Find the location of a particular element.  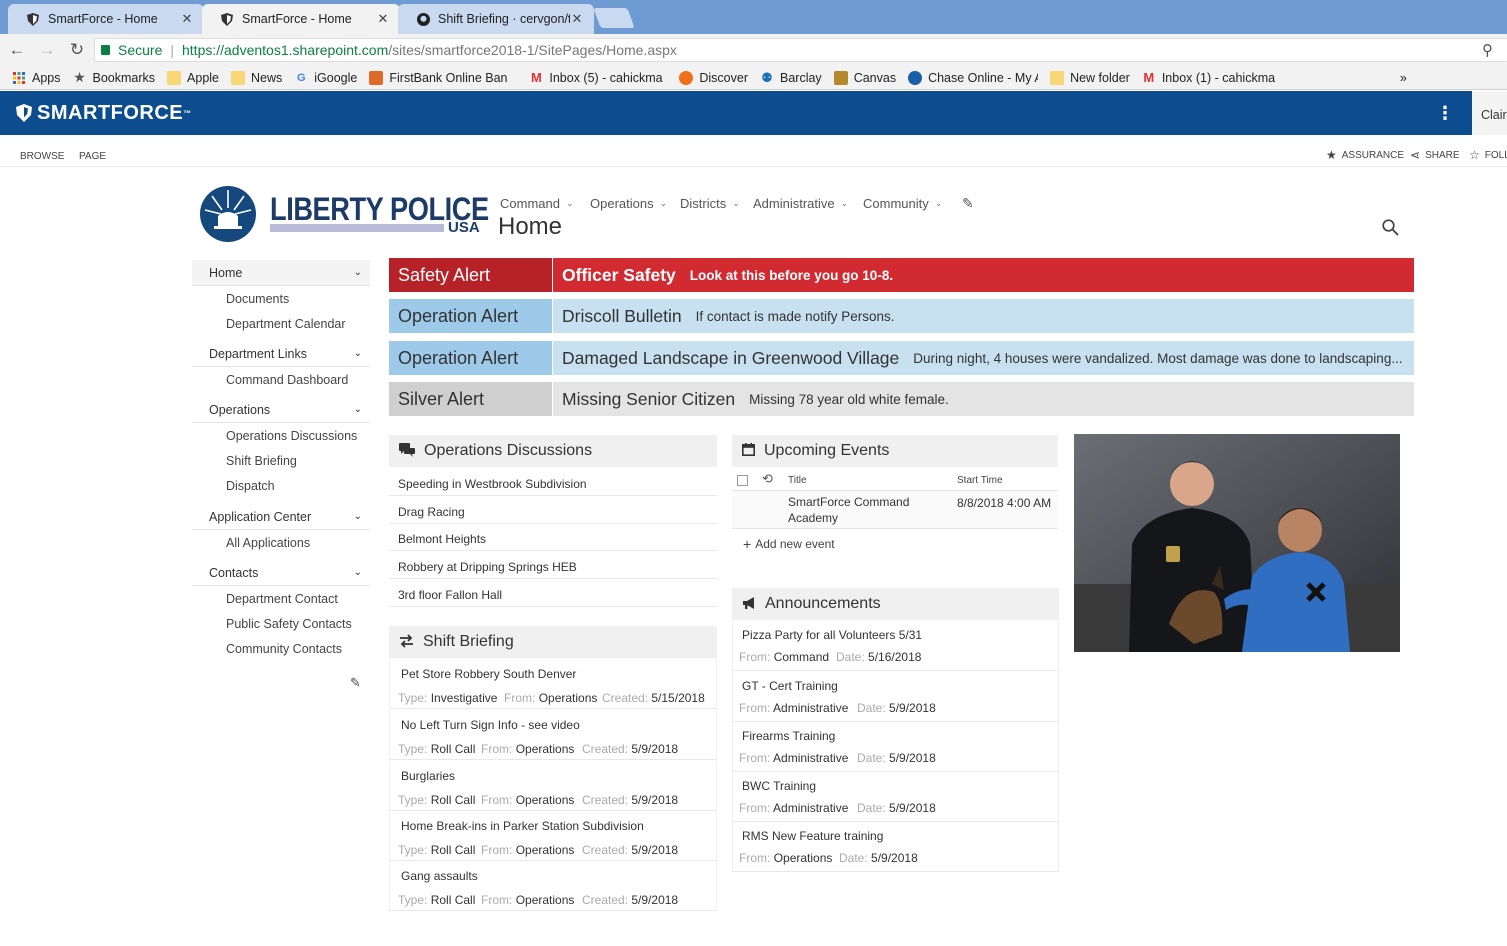

bookmarks-overflow-button: » is located at coordinates (1403, 78).